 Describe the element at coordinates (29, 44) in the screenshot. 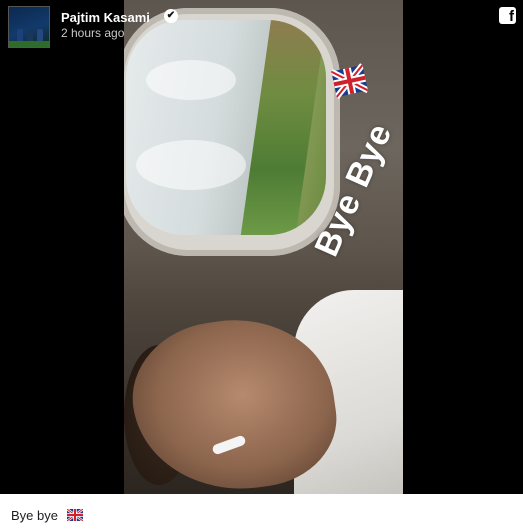

I see `avatar-grass` at that location.